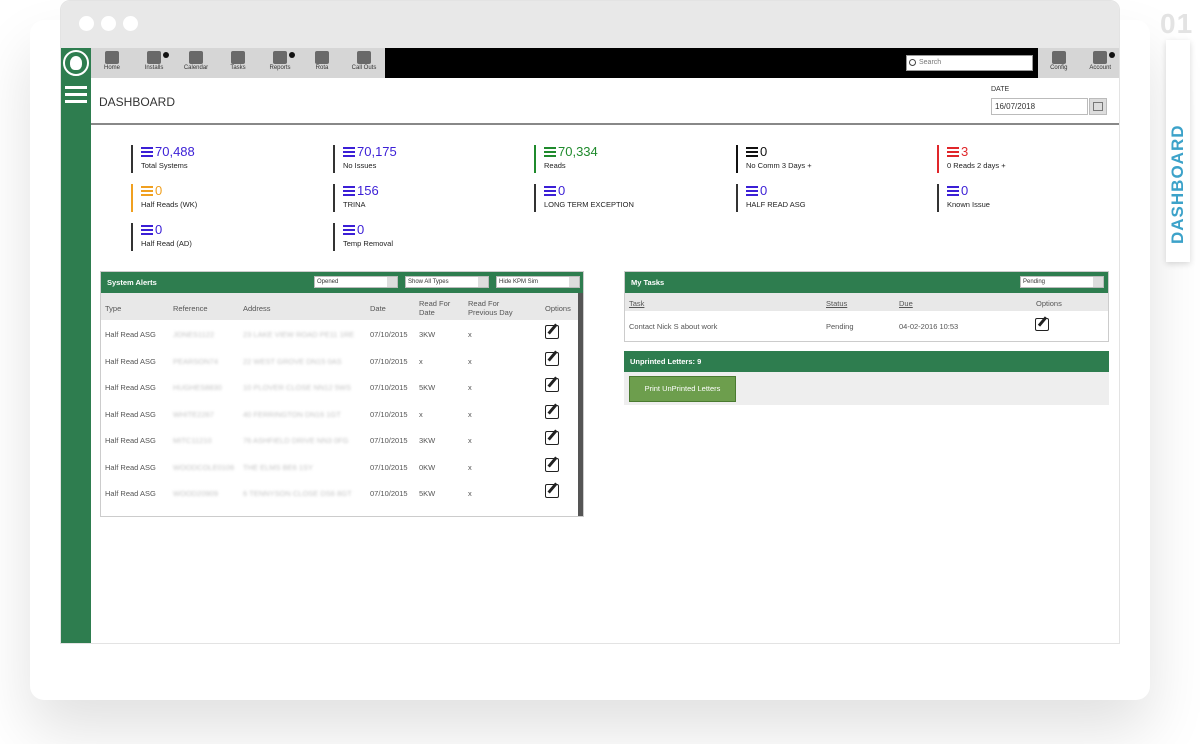  I want to click on right-nav-group: Config Account, so click(1079, 63).